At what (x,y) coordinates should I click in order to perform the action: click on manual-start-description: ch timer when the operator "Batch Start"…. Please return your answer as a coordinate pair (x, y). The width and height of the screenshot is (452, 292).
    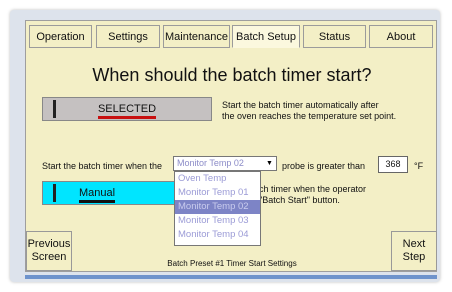
    Looking at the image, I should click on (313, 194).